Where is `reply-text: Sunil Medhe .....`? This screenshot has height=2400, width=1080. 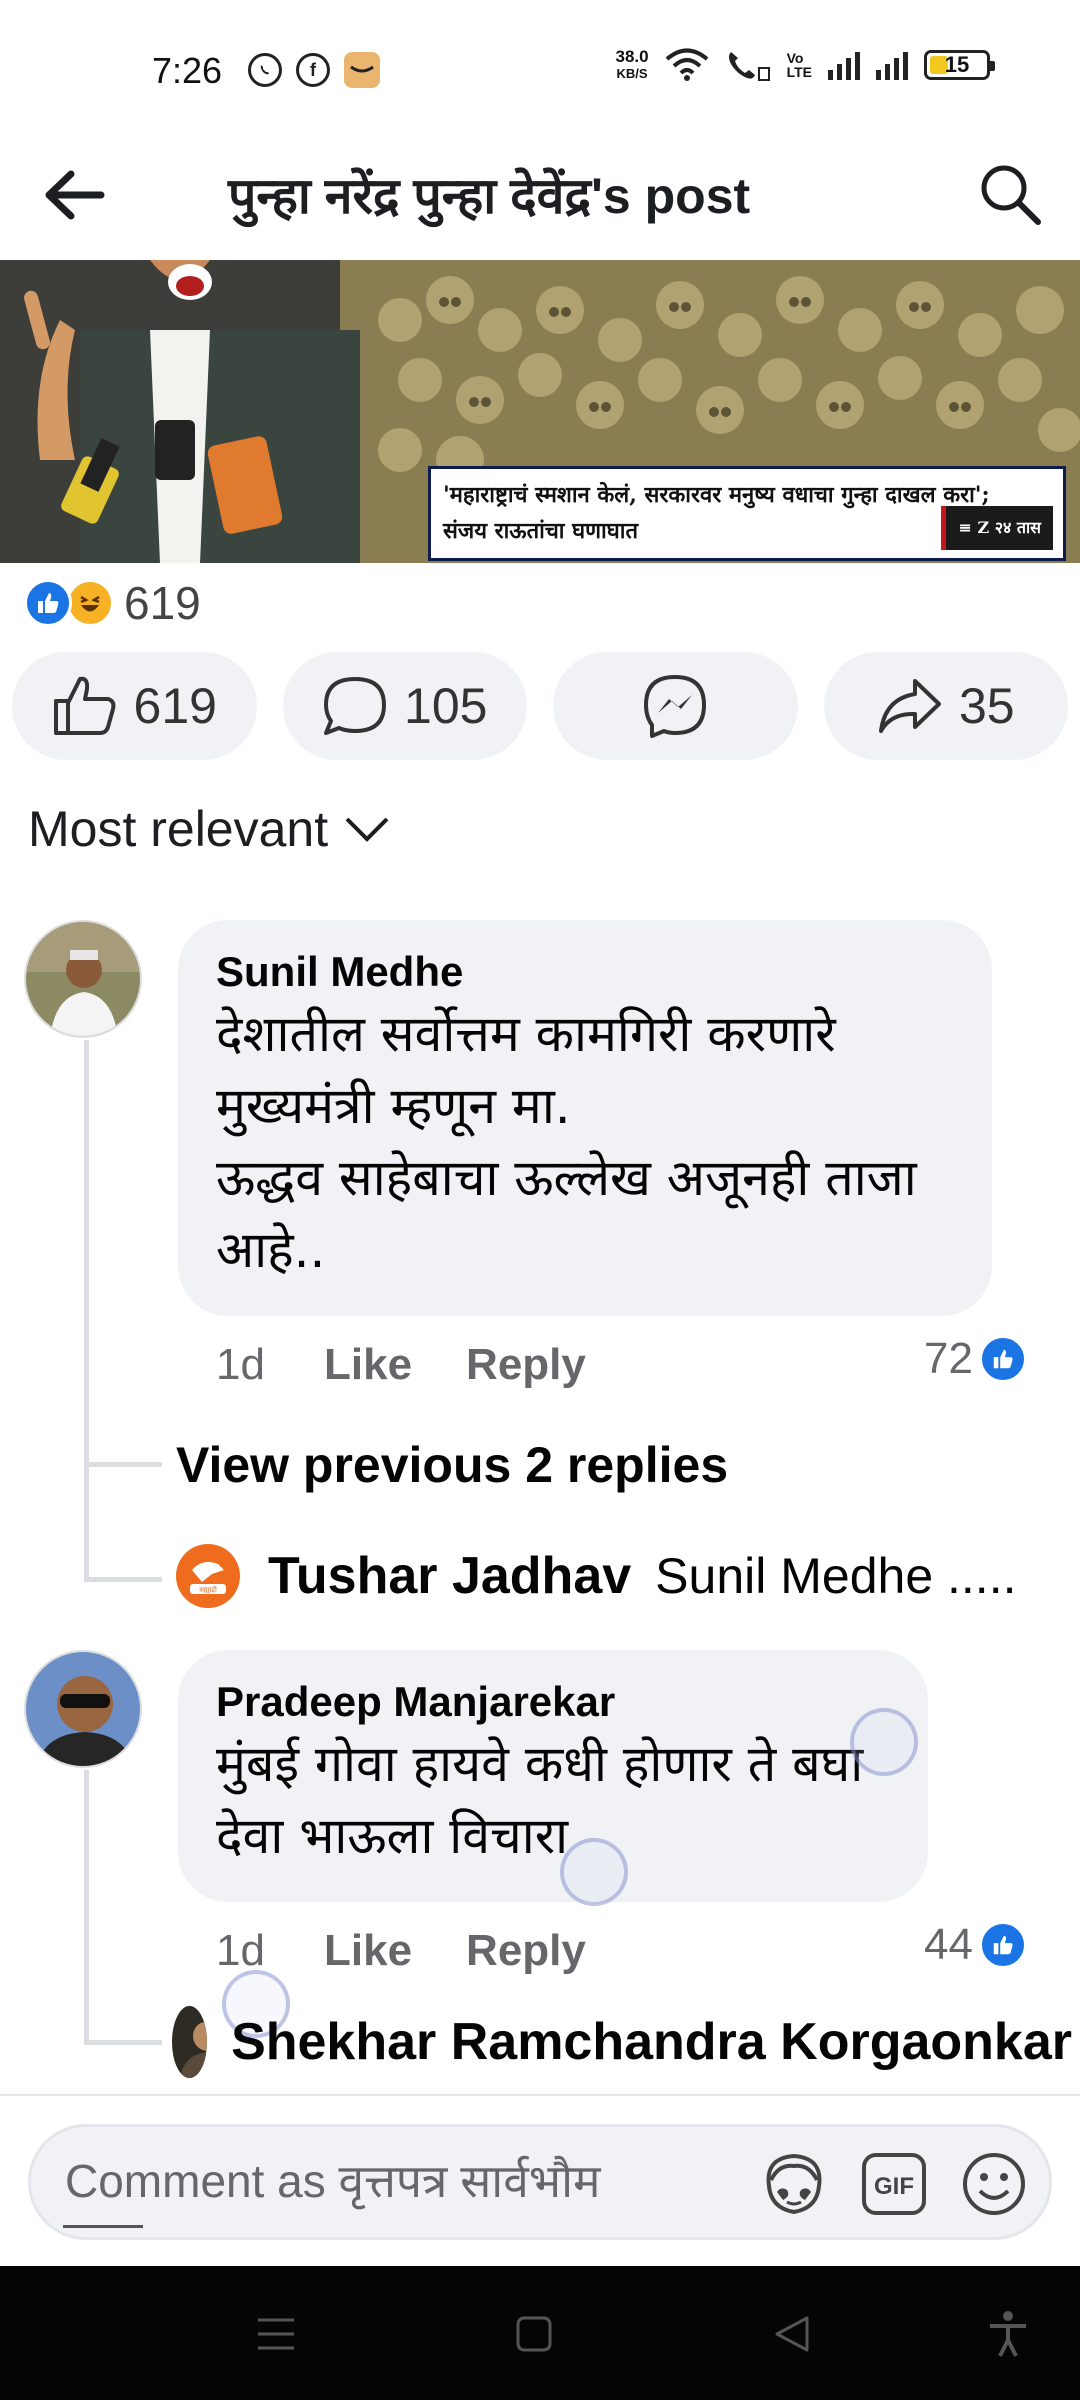 reply-text: Sunil Medhe ..... is located at coordinates (836, 1576).